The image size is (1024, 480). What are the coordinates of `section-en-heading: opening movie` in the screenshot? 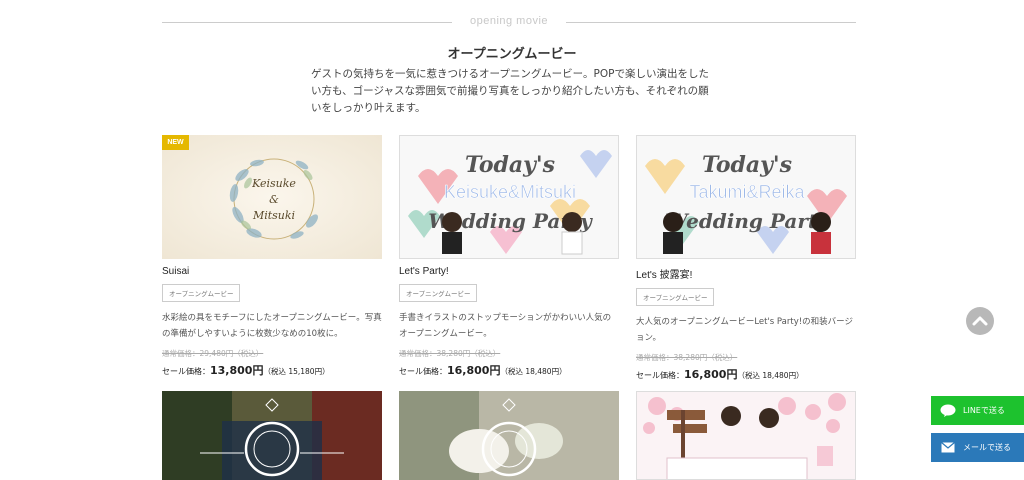 It's located at (509, 21).